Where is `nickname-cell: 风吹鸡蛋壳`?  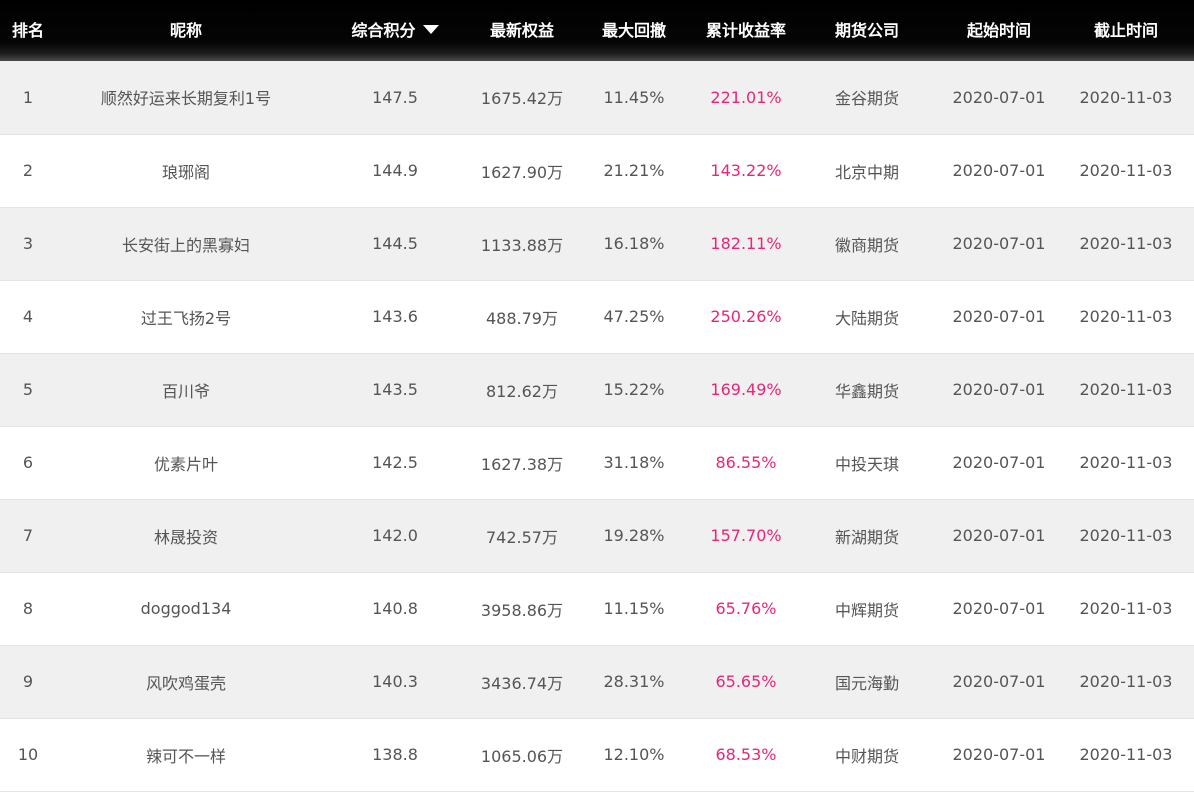 nickname-cell: 风吹鸡蛋壳 is located at coordinates (186, 681).